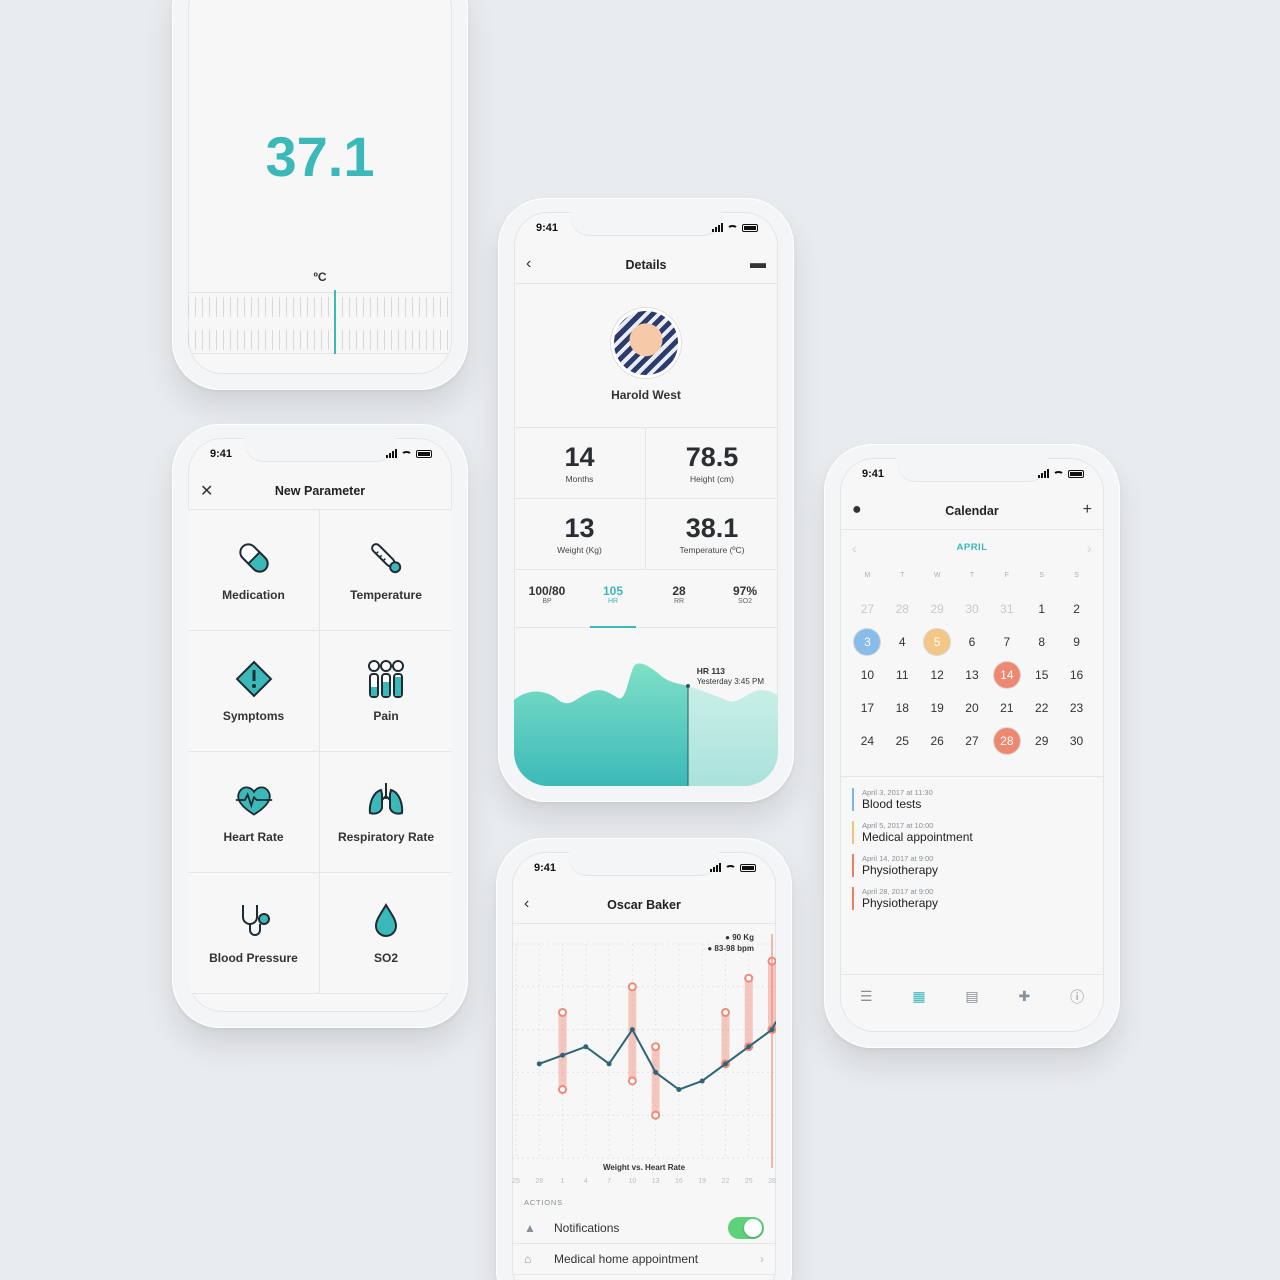  I want to click on stat-value: 78.5, so click(712, 457).